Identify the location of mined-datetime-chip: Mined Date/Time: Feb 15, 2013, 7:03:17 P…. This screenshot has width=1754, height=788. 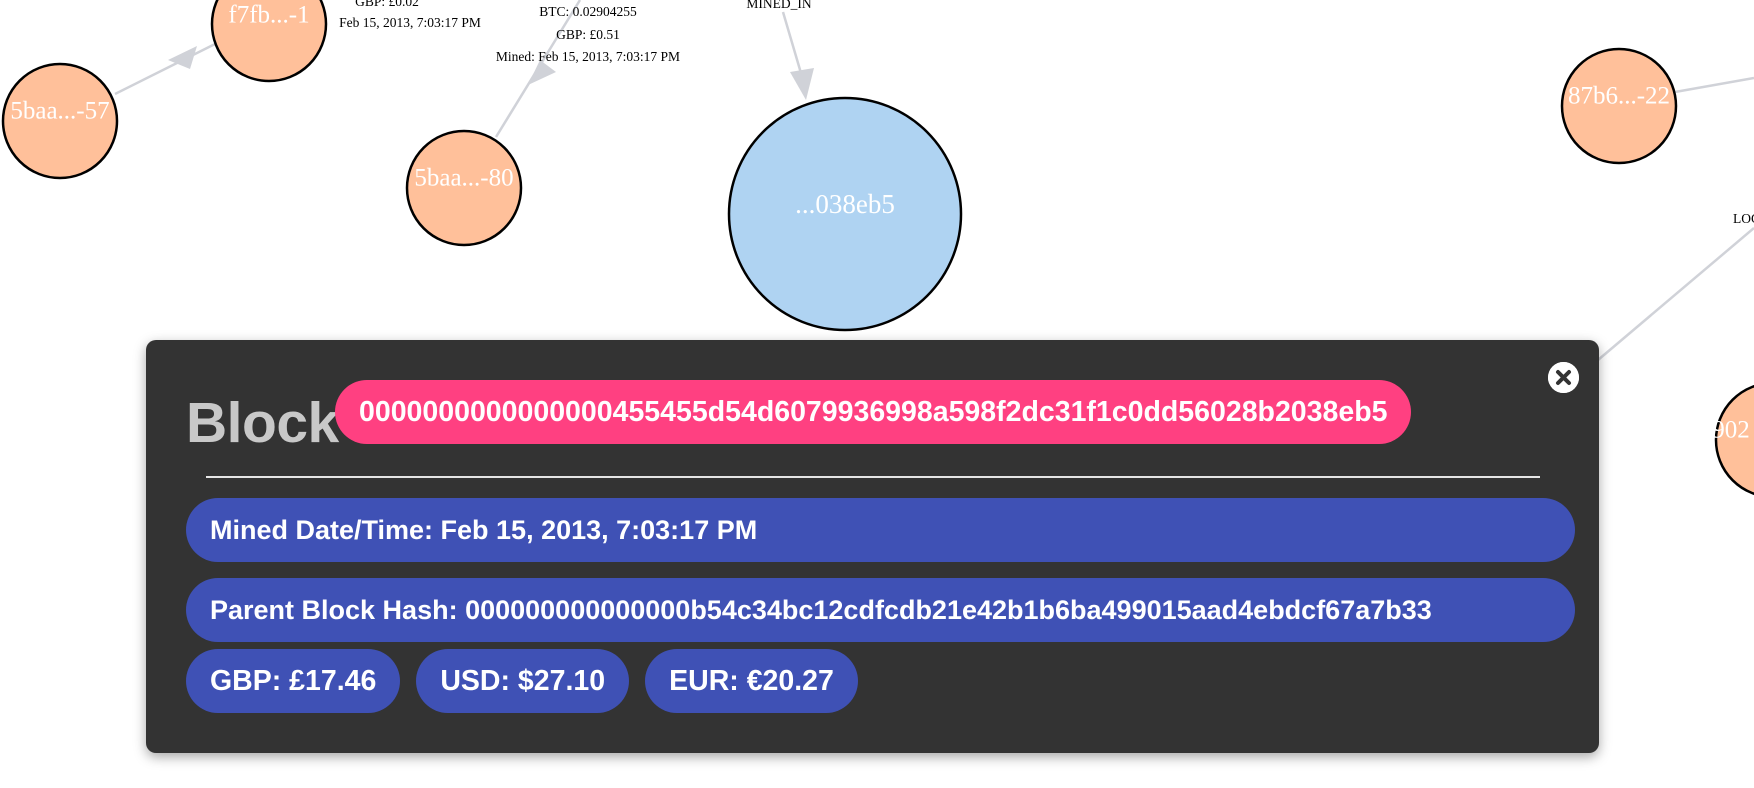
(880, 530).